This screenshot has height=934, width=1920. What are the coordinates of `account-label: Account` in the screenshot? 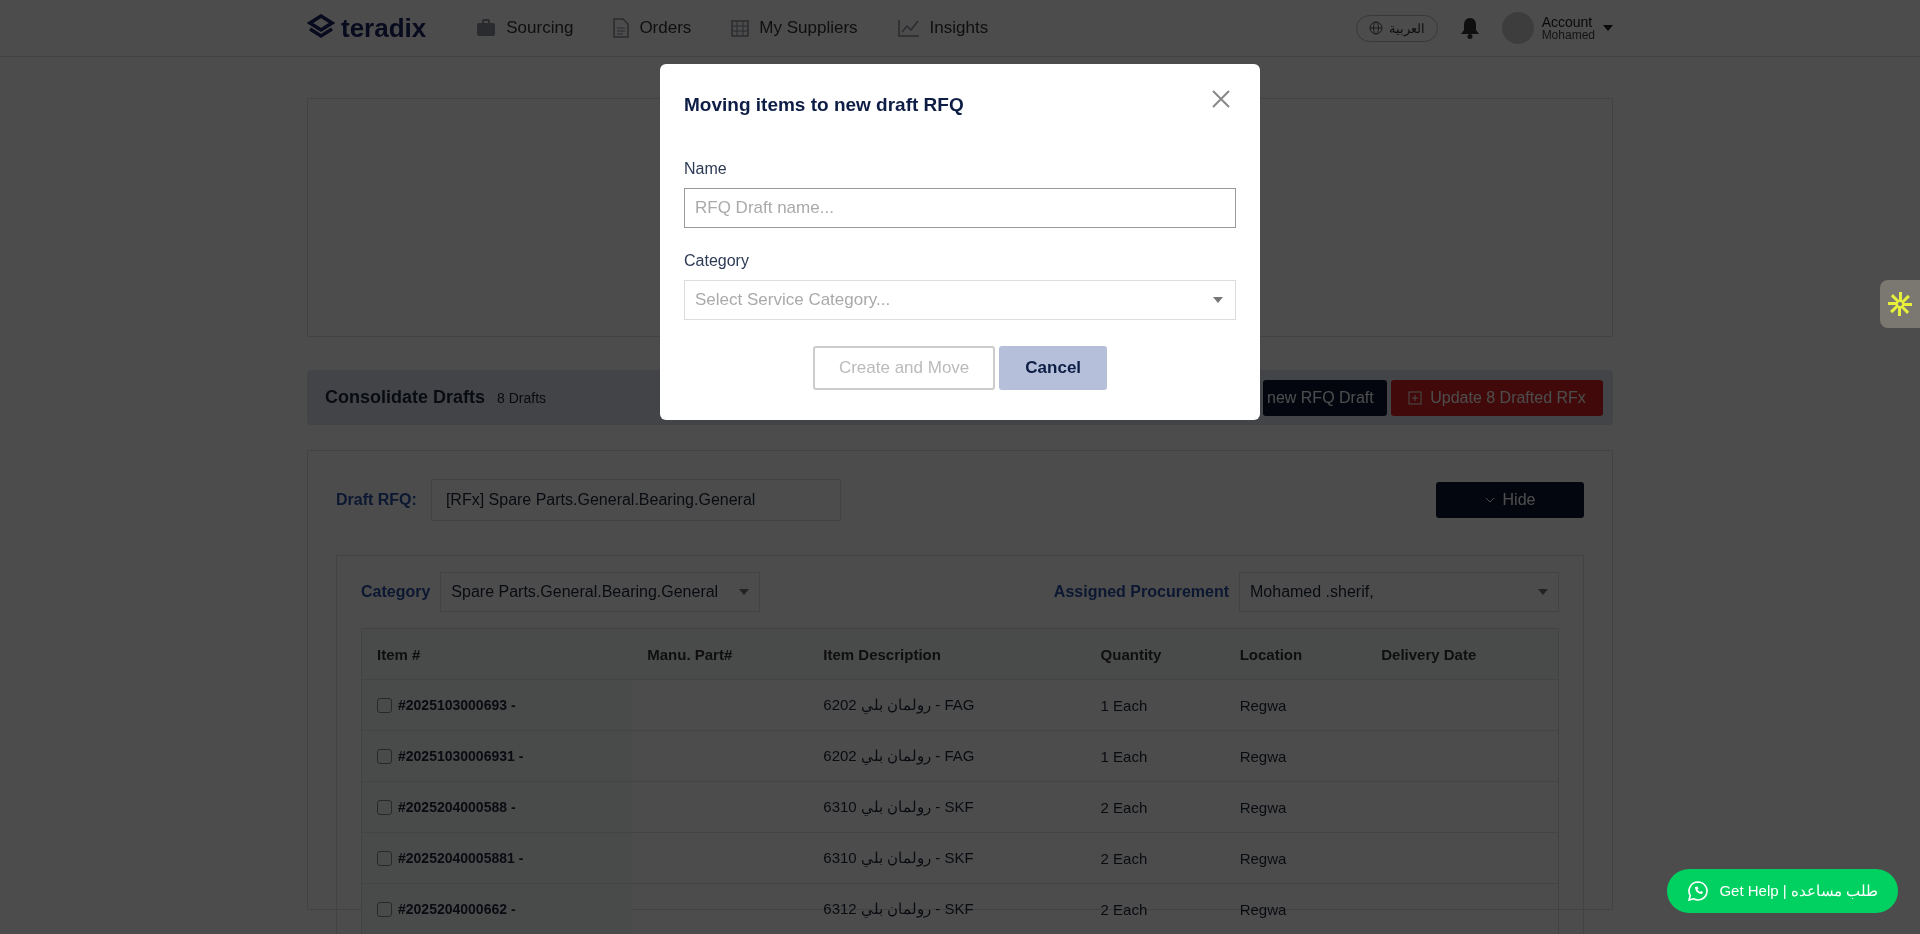 It's located at (1568, 22).